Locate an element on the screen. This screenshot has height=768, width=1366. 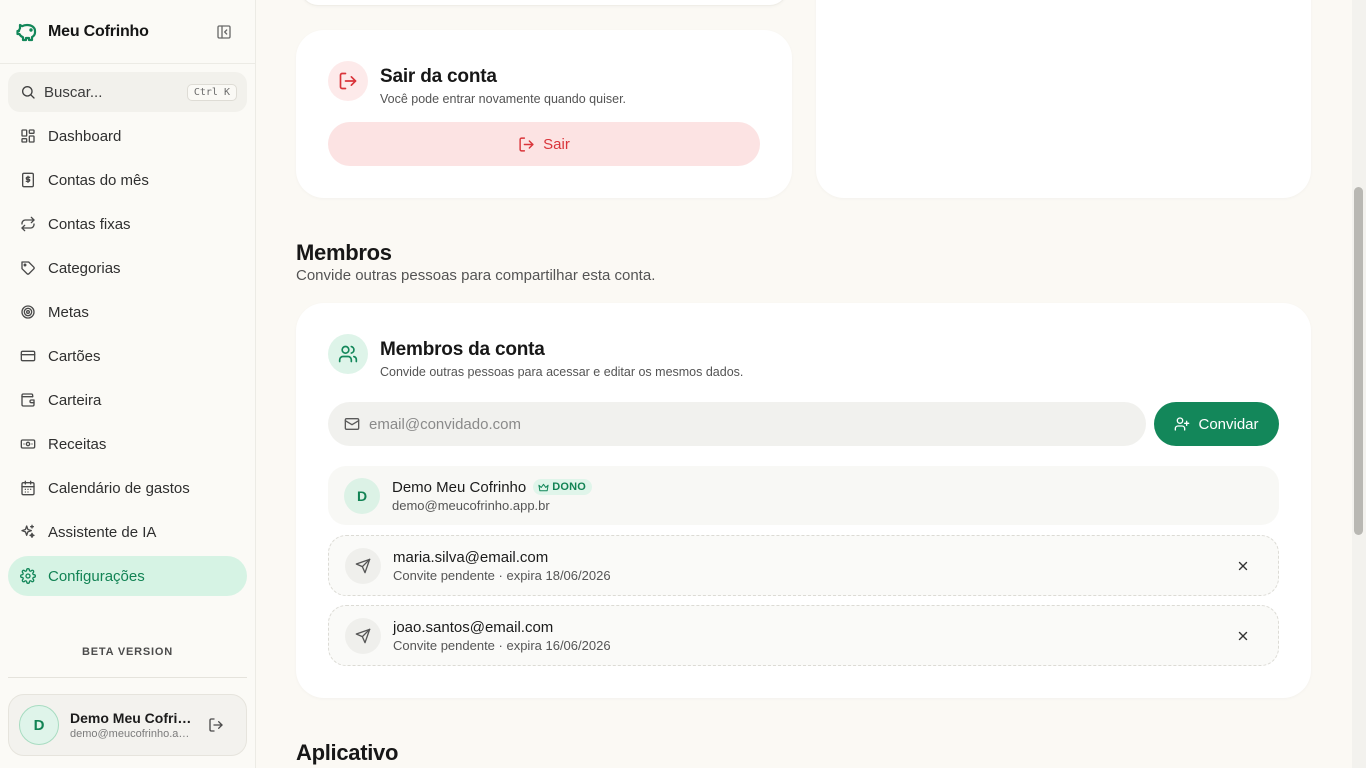
logout-button-label: Sair is located at coordinates (556, 144).